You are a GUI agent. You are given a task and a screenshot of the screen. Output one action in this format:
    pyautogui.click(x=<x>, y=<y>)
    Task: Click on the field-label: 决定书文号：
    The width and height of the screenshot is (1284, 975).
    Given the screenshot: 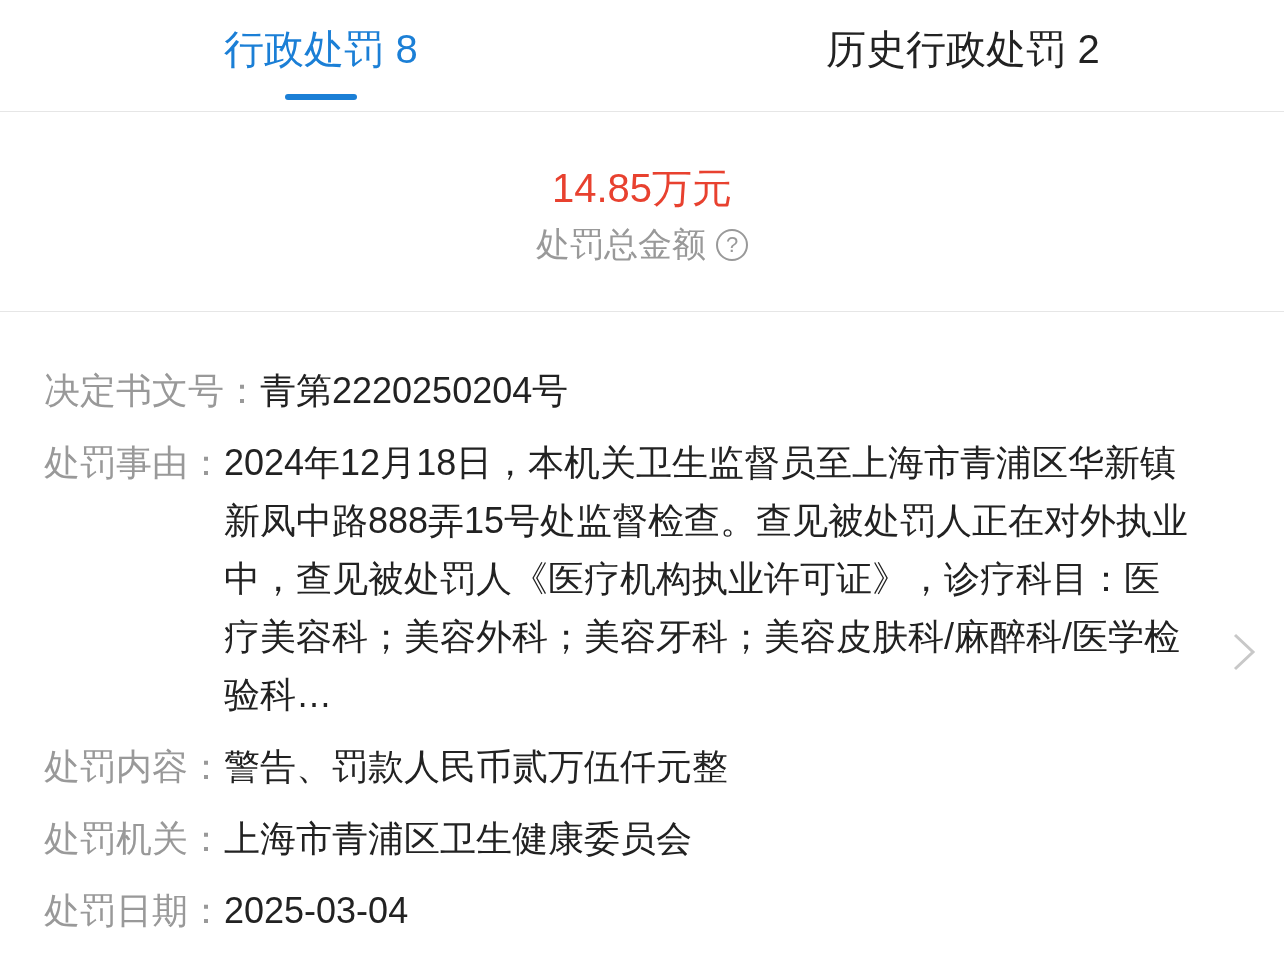 What is the action you would take?
    pyautogui.click(x=152, y=391)
    